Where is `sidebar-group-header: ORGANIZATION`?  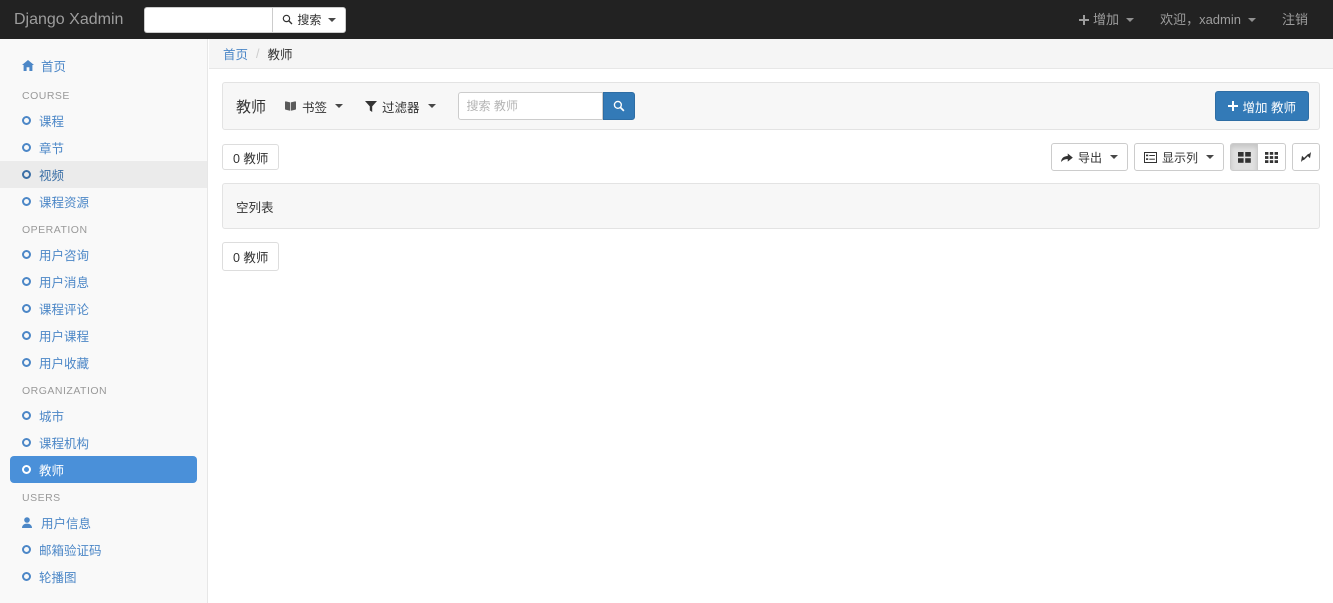 sidebar-group-header: ORGANIZATION is located at coordinates (65, 391).